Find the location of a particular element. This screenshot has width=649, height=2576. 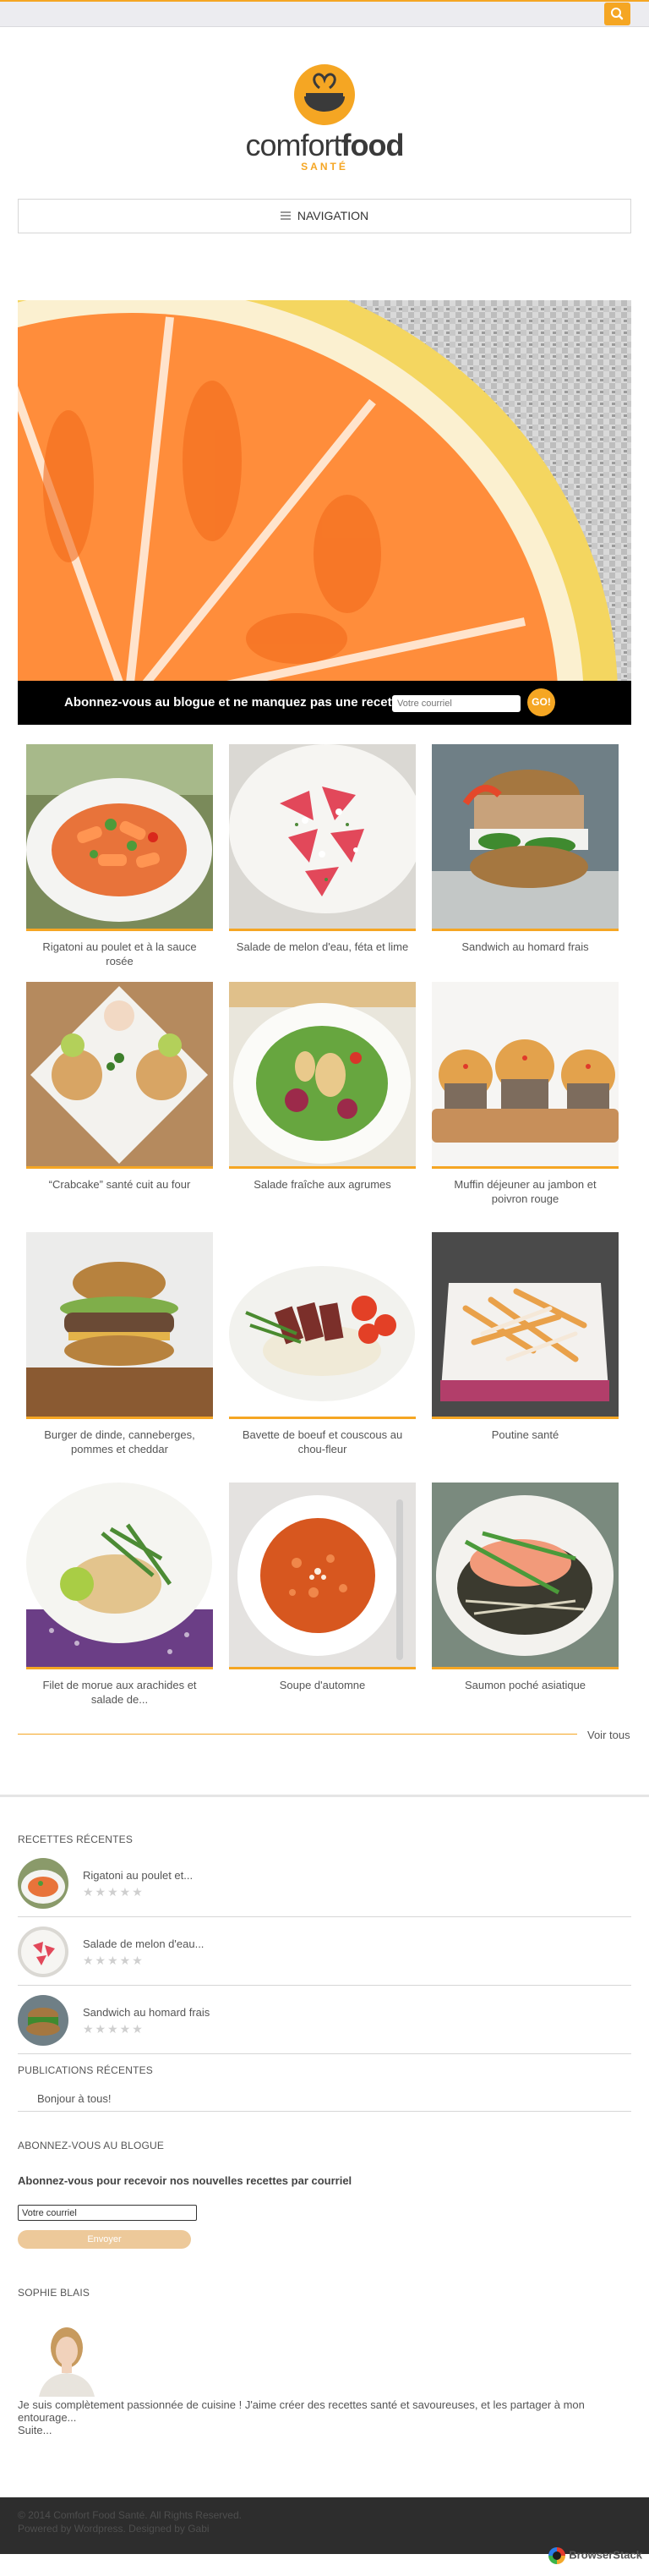

site-logo: comfortfood SANTÉ is located at coordinates (325, 116).